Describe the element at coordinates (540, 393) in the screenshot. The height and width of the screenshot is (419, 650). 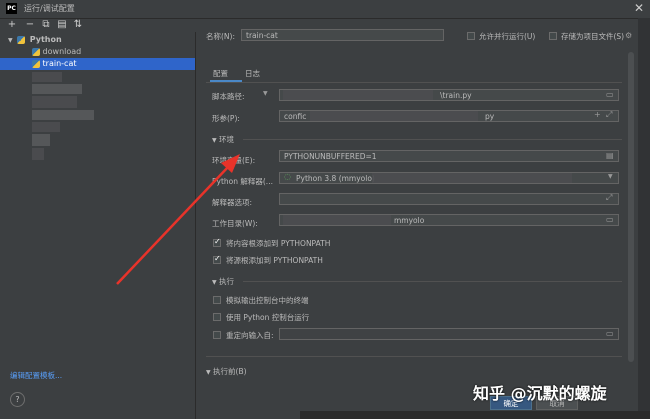
I see `watermark: 知乎 @沉默的螺旋` at that location.